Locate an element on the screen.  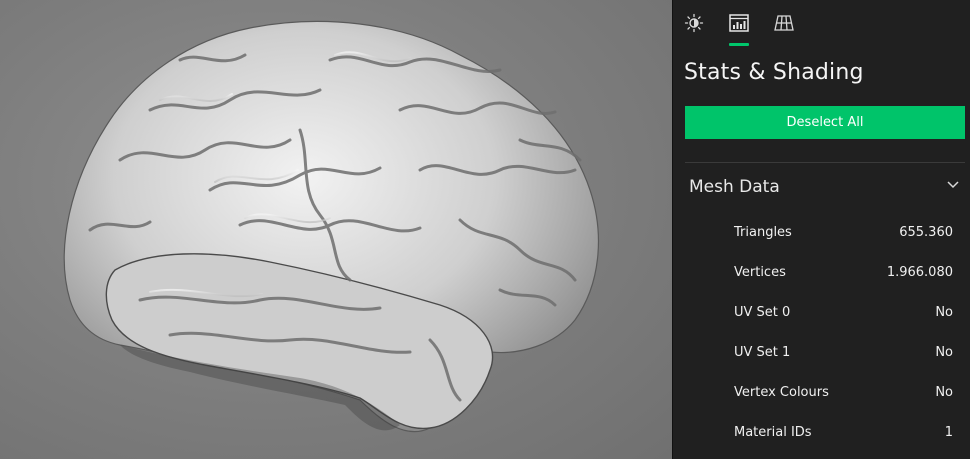
stats-chart-icon is located at coordinates (739, 23).